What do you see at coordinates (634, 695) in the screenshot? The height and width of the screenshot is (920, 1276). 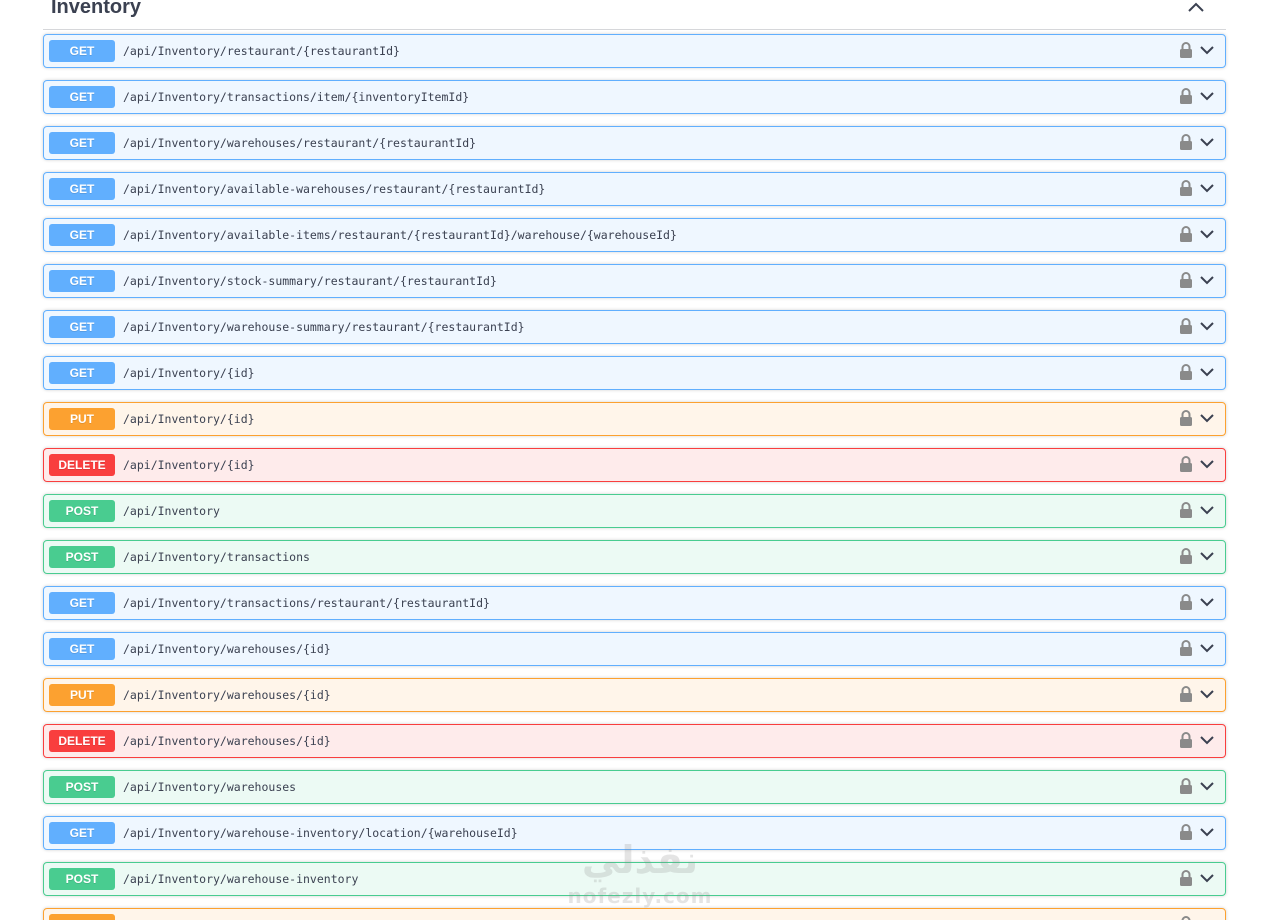 I see `operation-put-row: PUT/api/Inventory/warehouses/{id}` at bounding box center [634, 695].